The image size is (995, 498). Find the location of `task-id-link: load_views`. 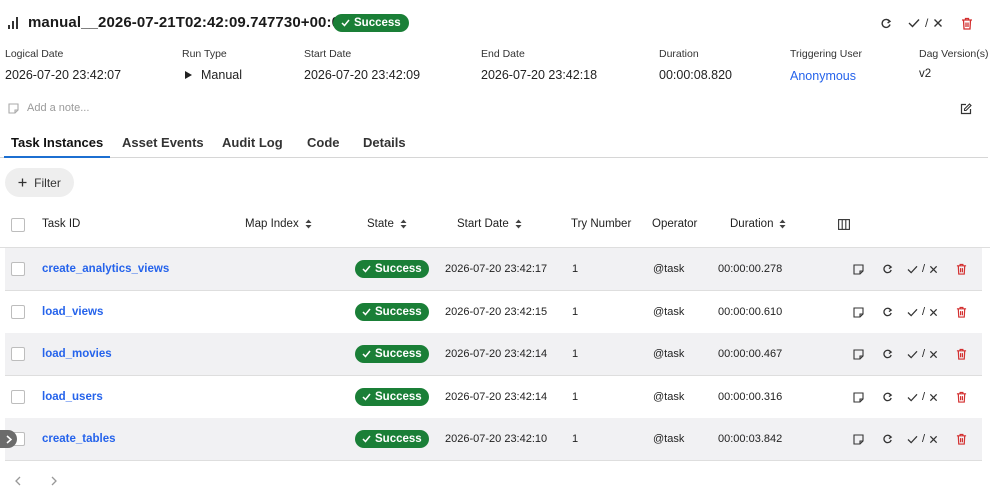

task-id-link: load_views is located at coordinates (72, 312).